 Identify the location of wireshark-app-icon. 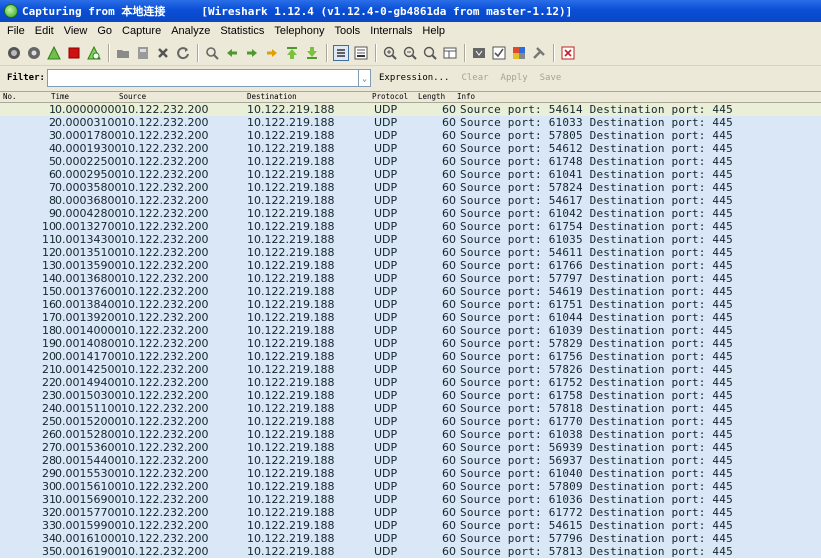
(11, 11).